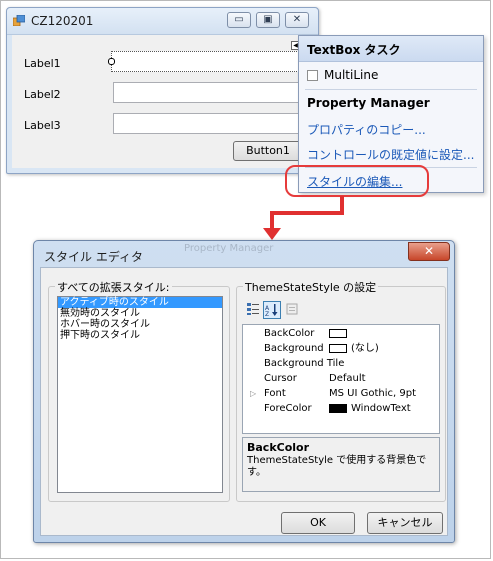  I want to click on description-title: BackColor, so click(278, 447).